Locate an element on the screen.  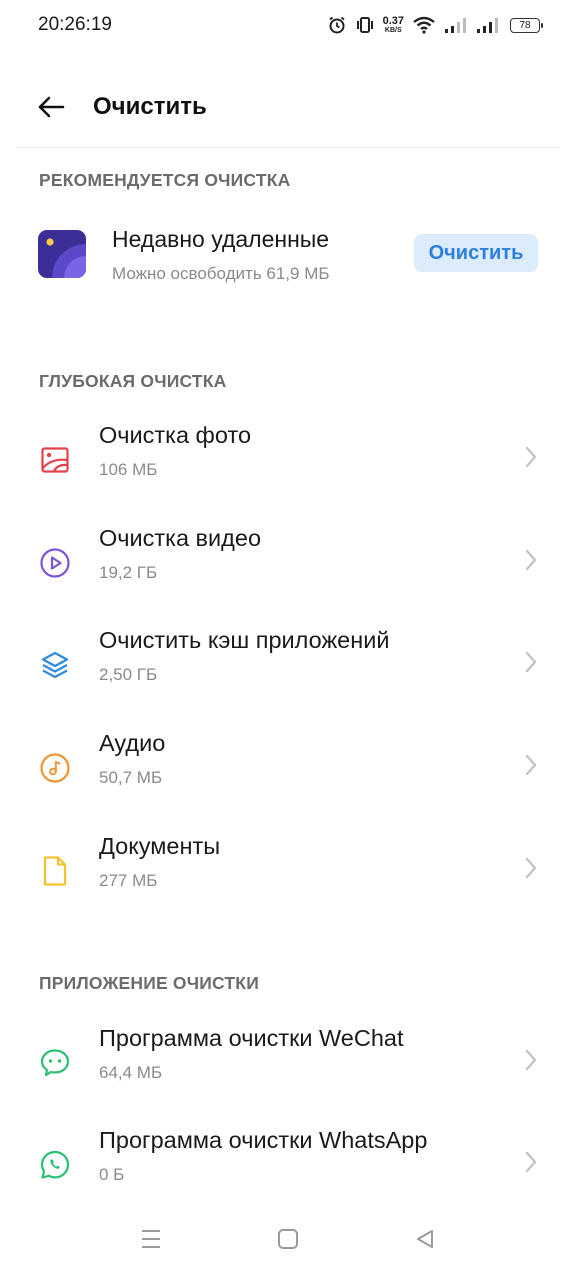
back-nav-button is located at coordinates (425, 1239).